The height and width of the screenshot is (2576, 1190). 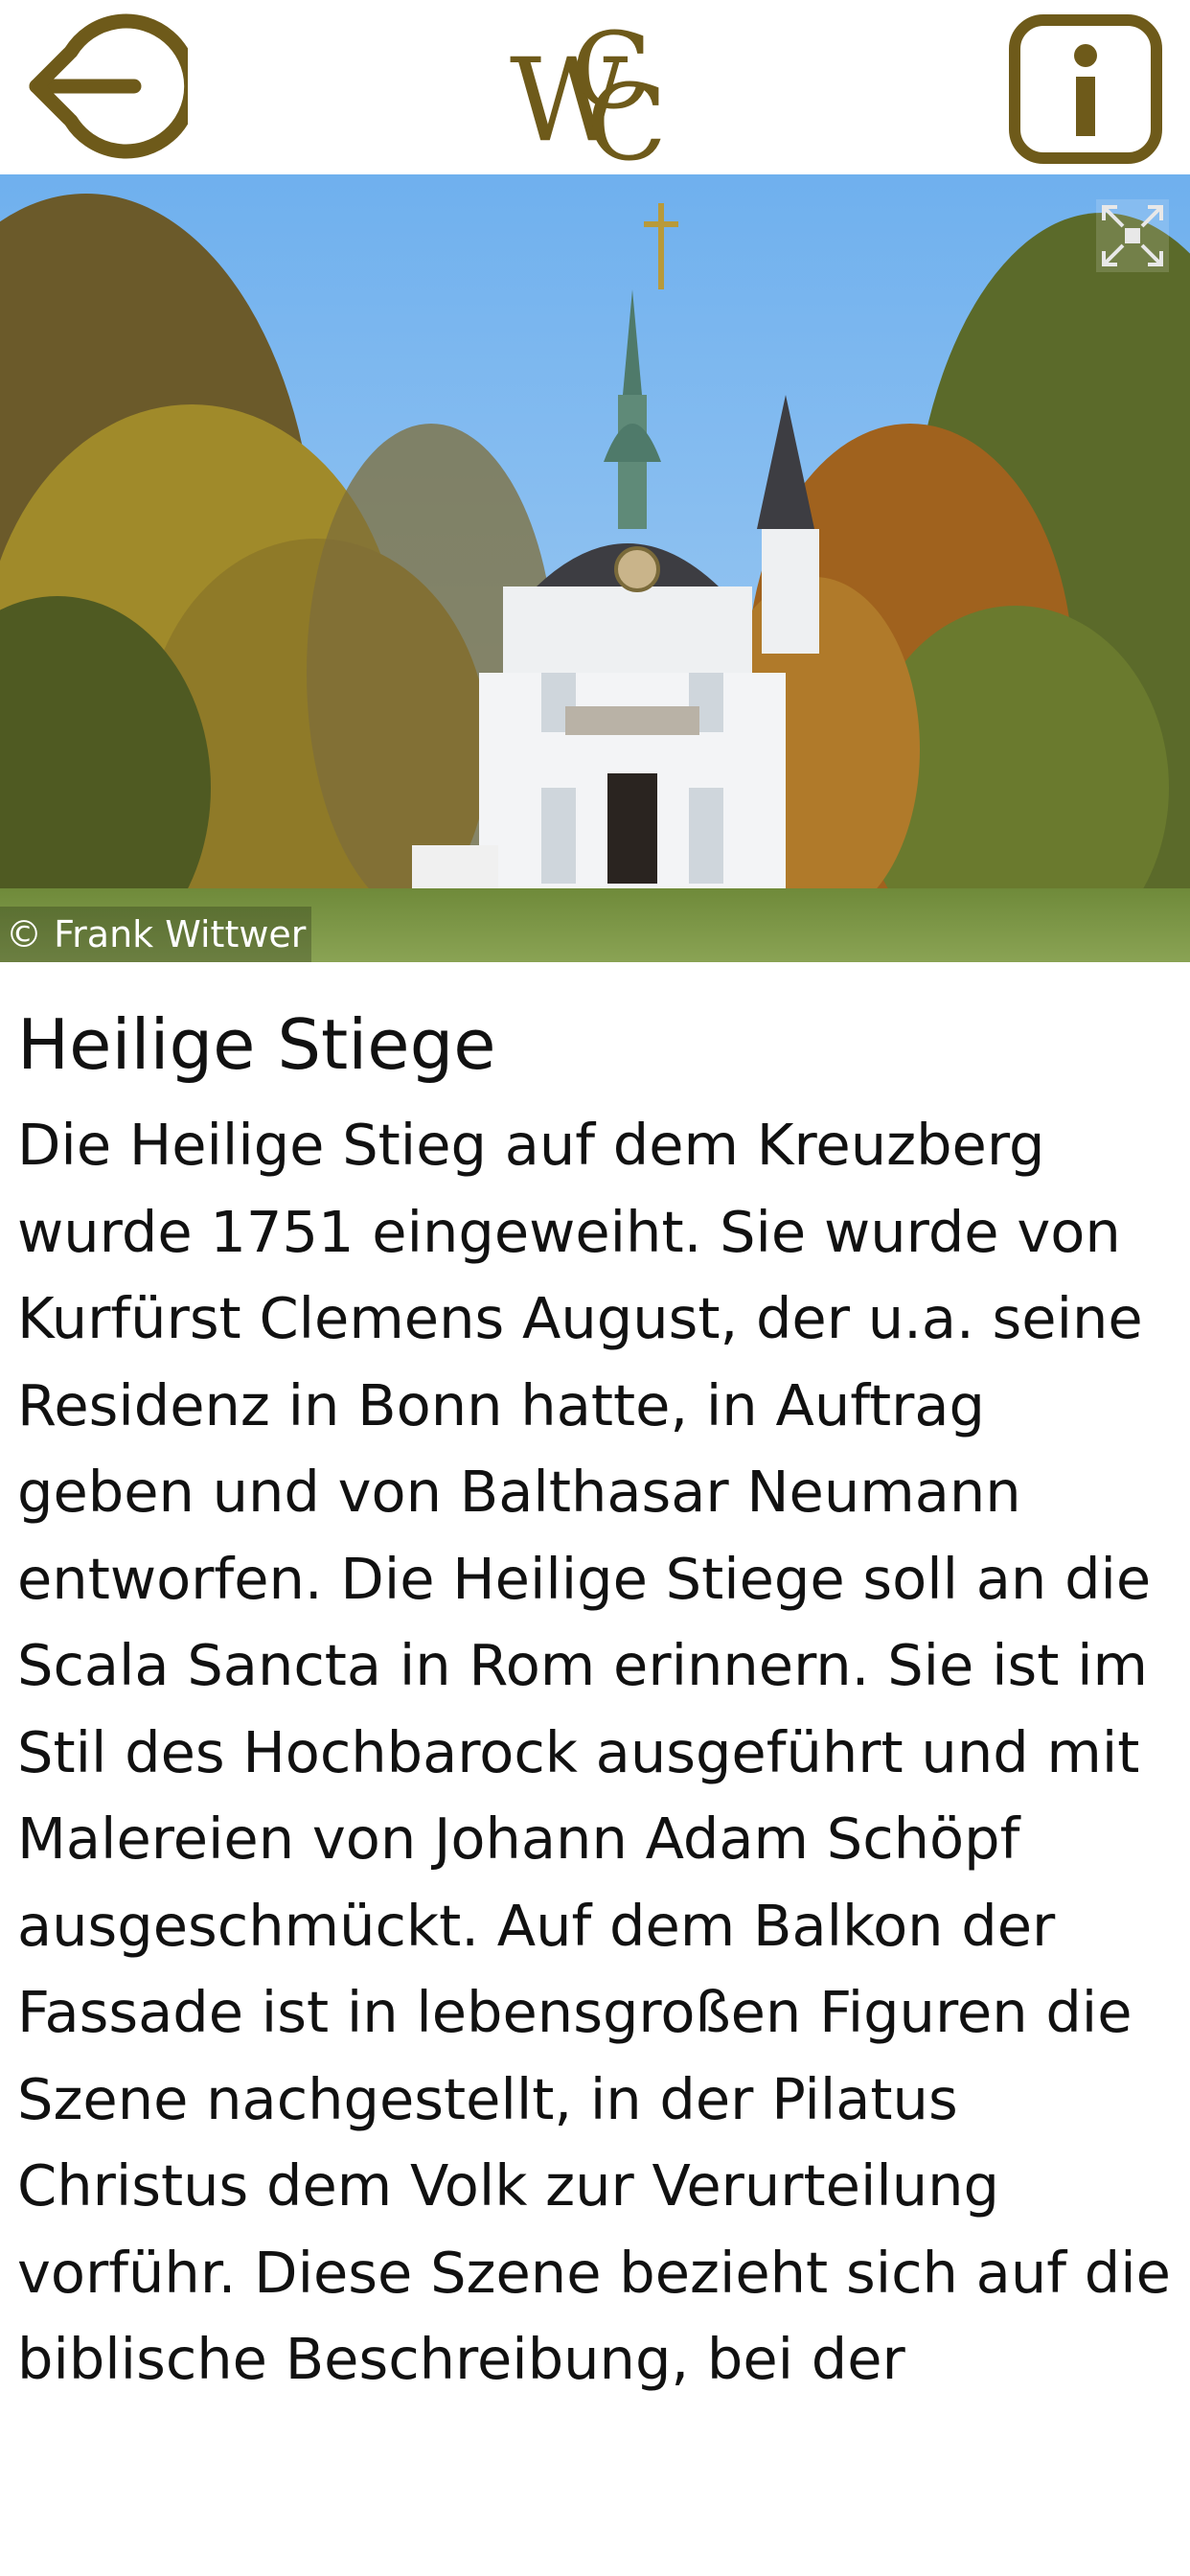 What do you see at coordinates (256, 1044) in the screenshot?
I see `article-title: Heilige Stiege` at bounding box center [256, 1044].